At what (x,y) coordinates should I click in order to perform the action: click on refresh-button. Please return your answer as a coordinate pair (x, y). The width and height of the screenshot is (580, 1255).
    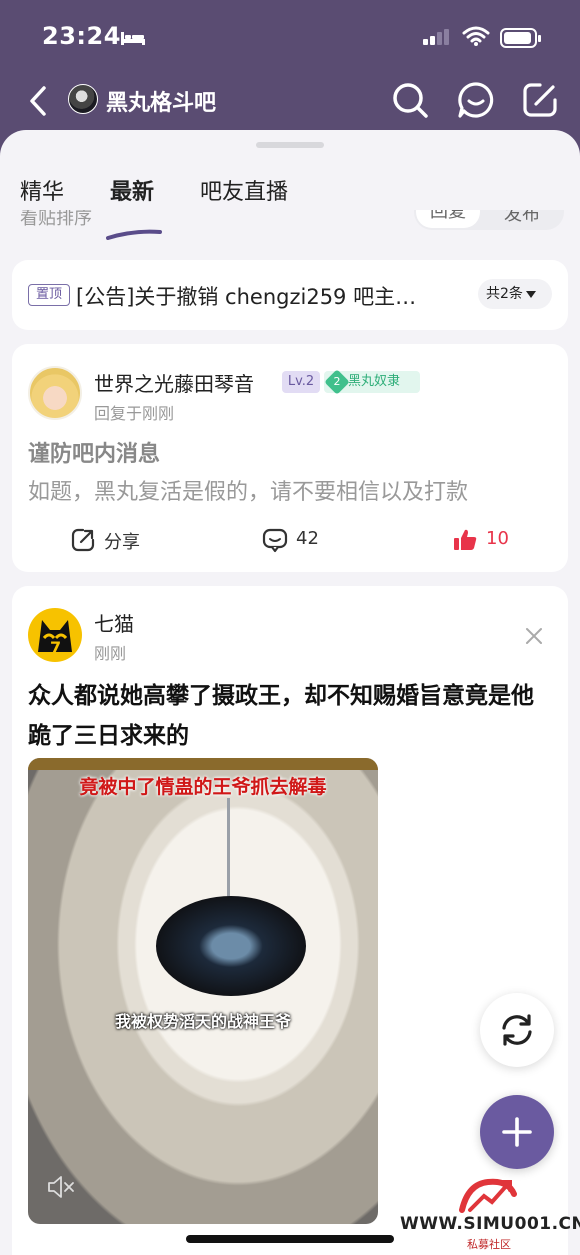
    Looking at the image, I should click on (517, 1030).